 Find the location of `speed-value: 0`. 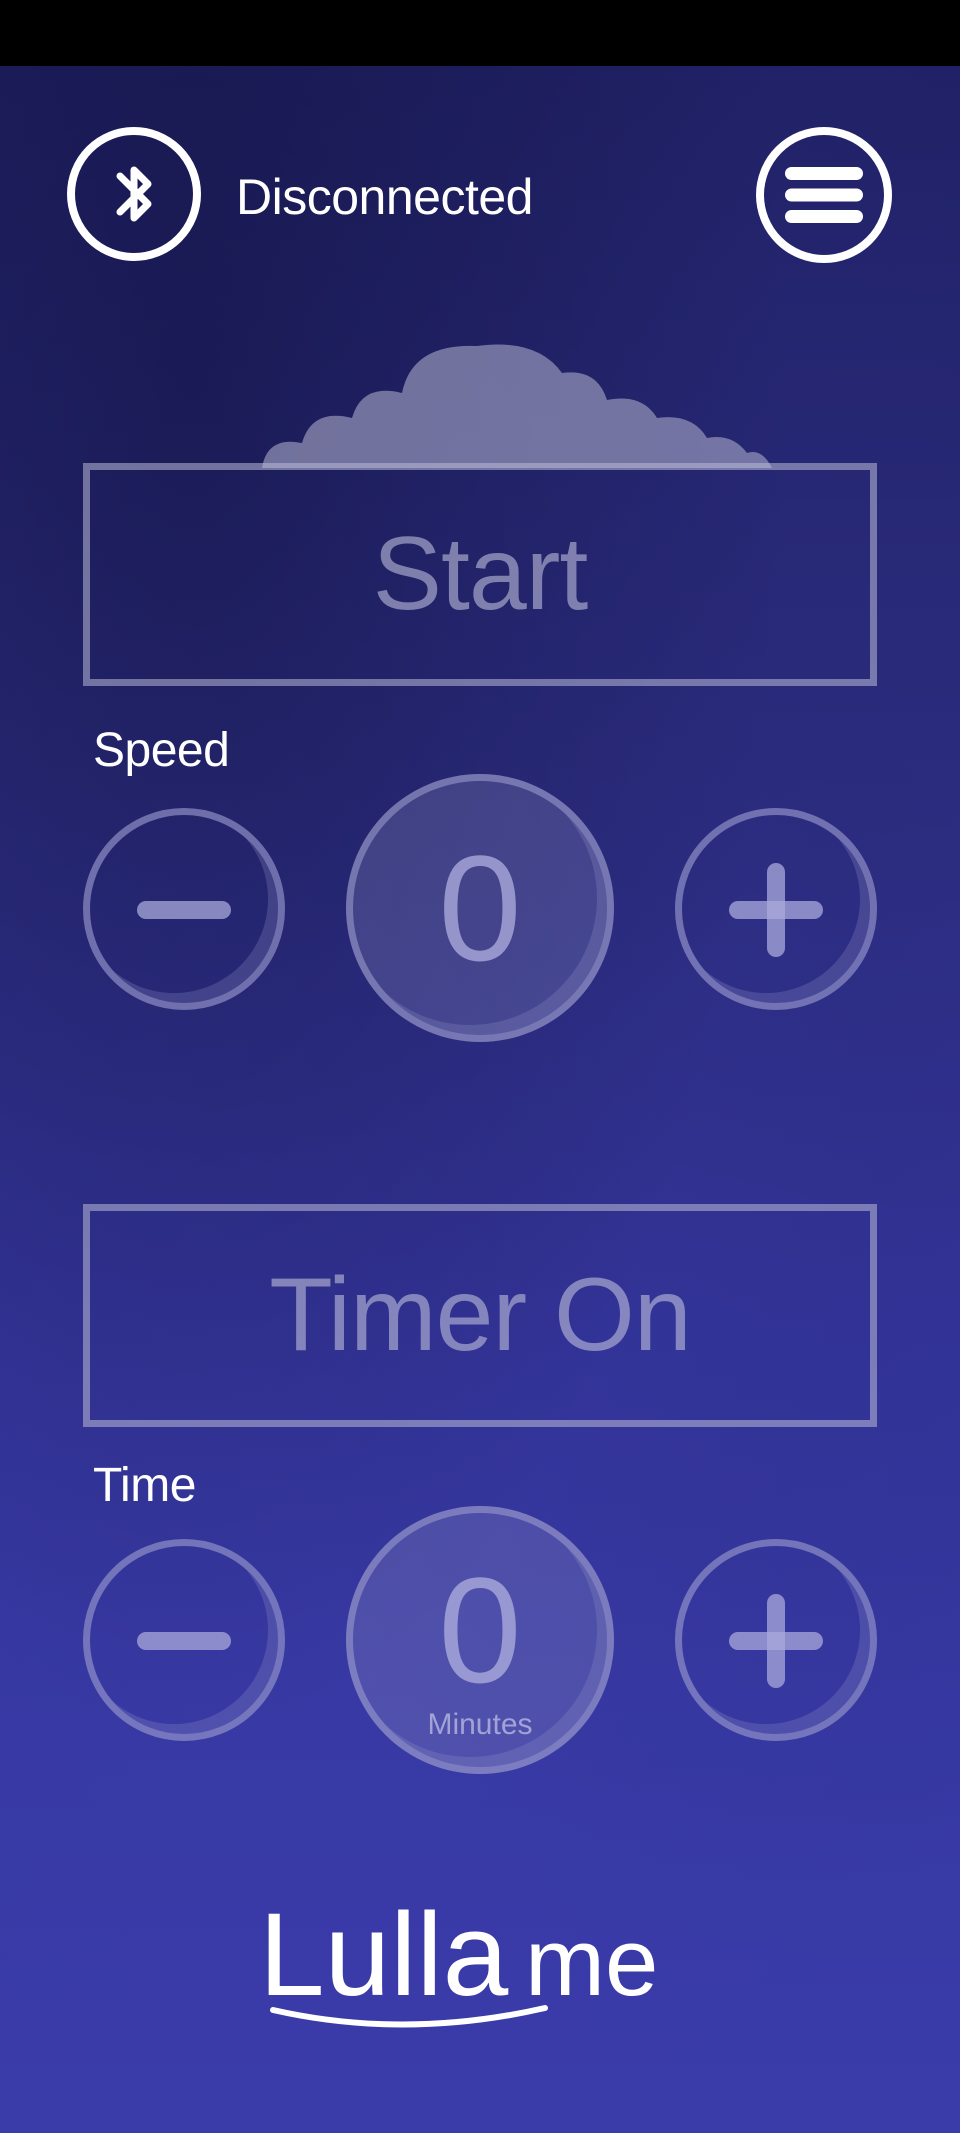

speed-value: 0 is located at coordinates (480, 908).